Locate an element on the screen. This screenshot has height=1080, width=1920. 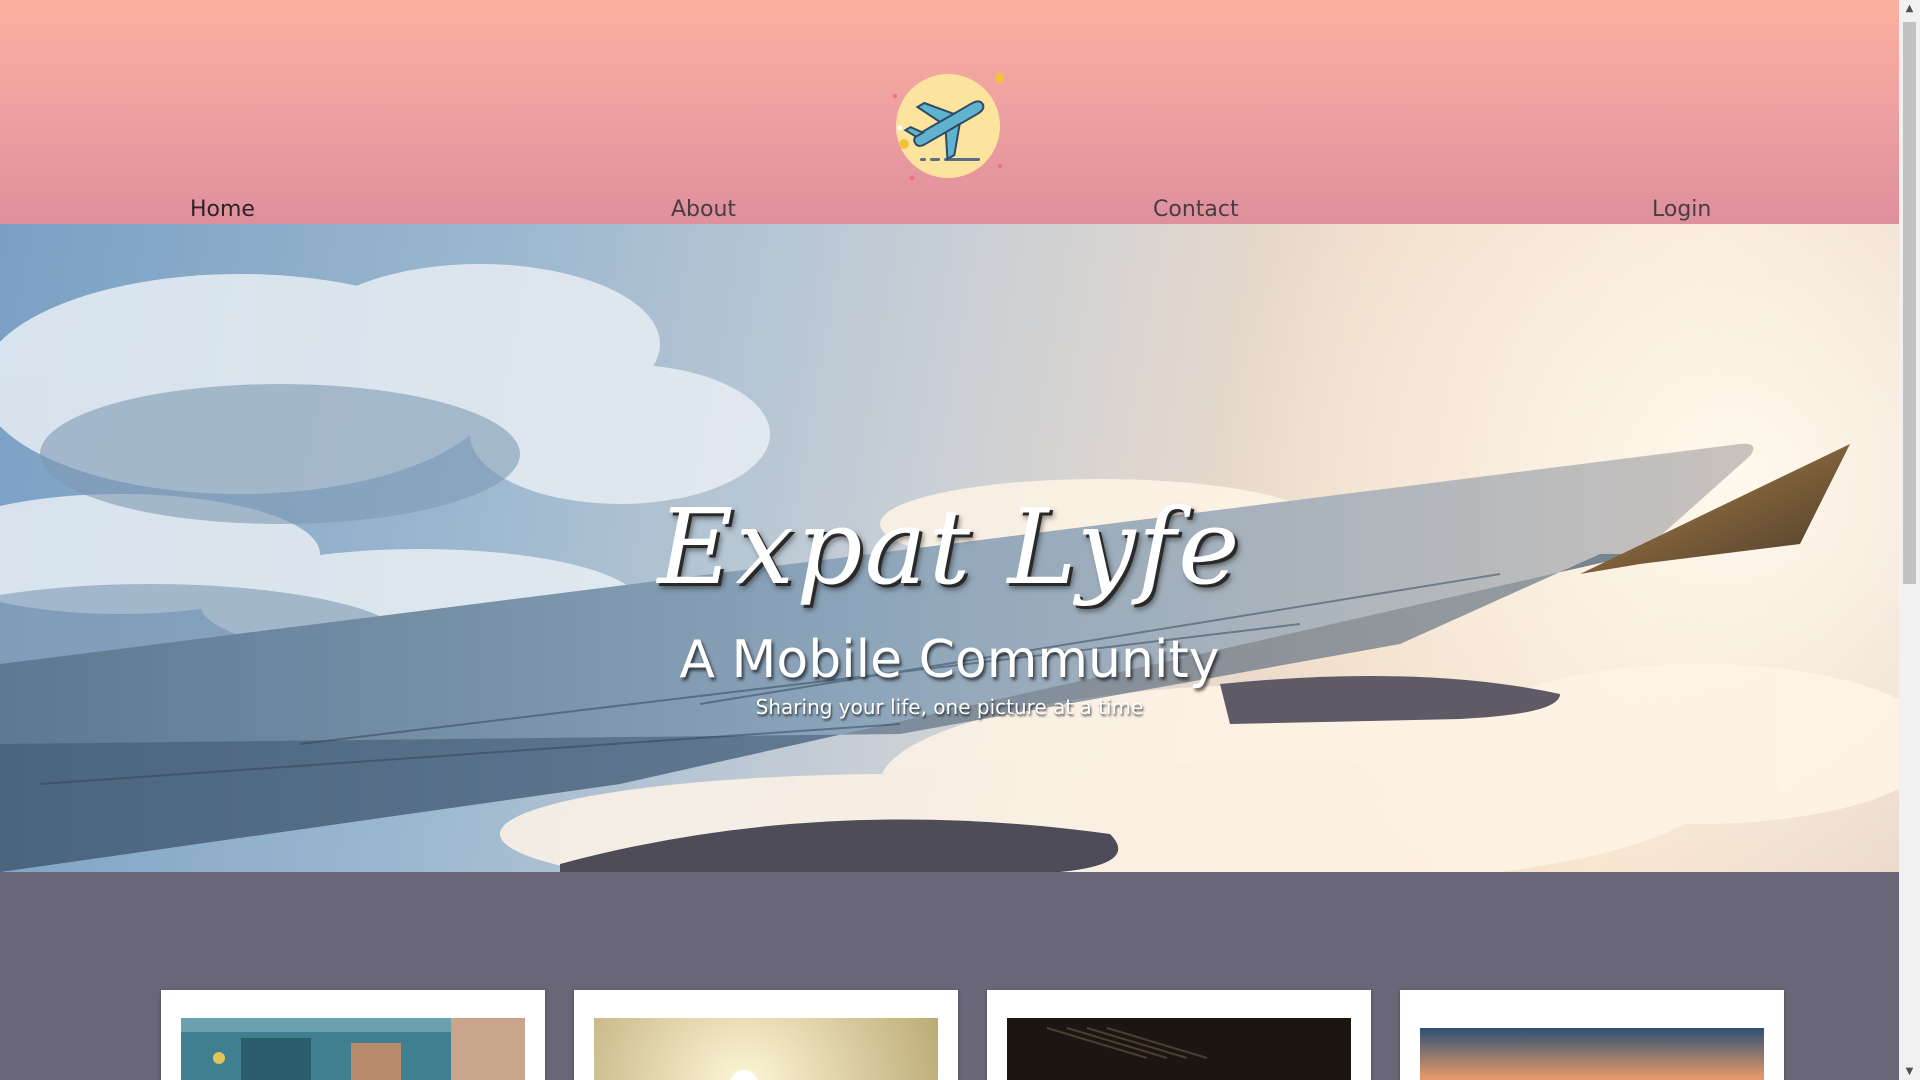
hero-title: Expat Lyfe is located at coordinates (949, 547).